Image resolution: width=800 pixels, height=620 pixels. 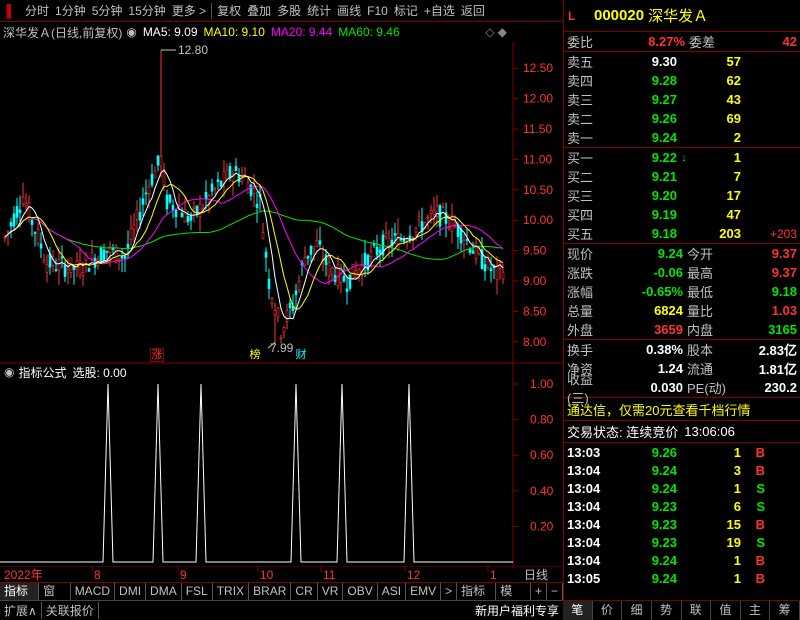 I want to click on tick-volume: 3, so click(x=737, y=470).